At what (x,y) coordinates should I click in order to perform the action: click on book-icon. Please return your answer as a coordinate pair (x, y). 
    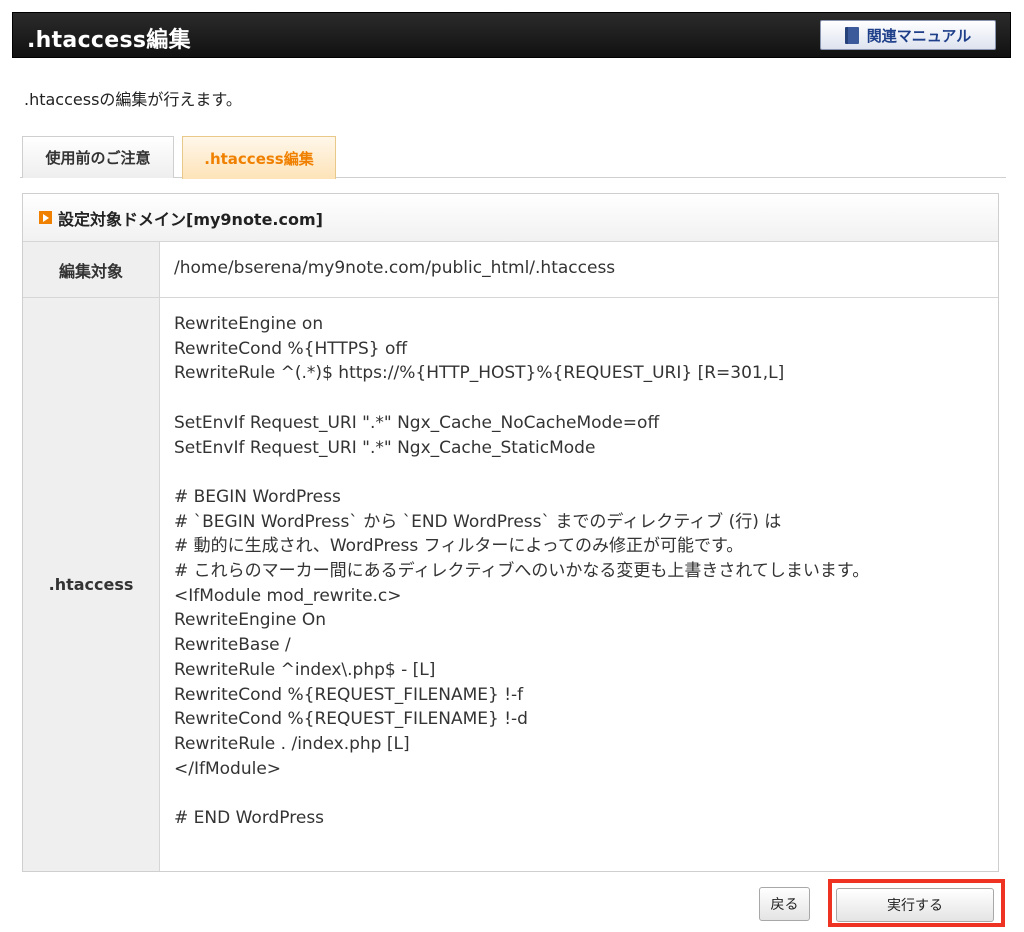
    Looking at the image, I should click on (851, 35).